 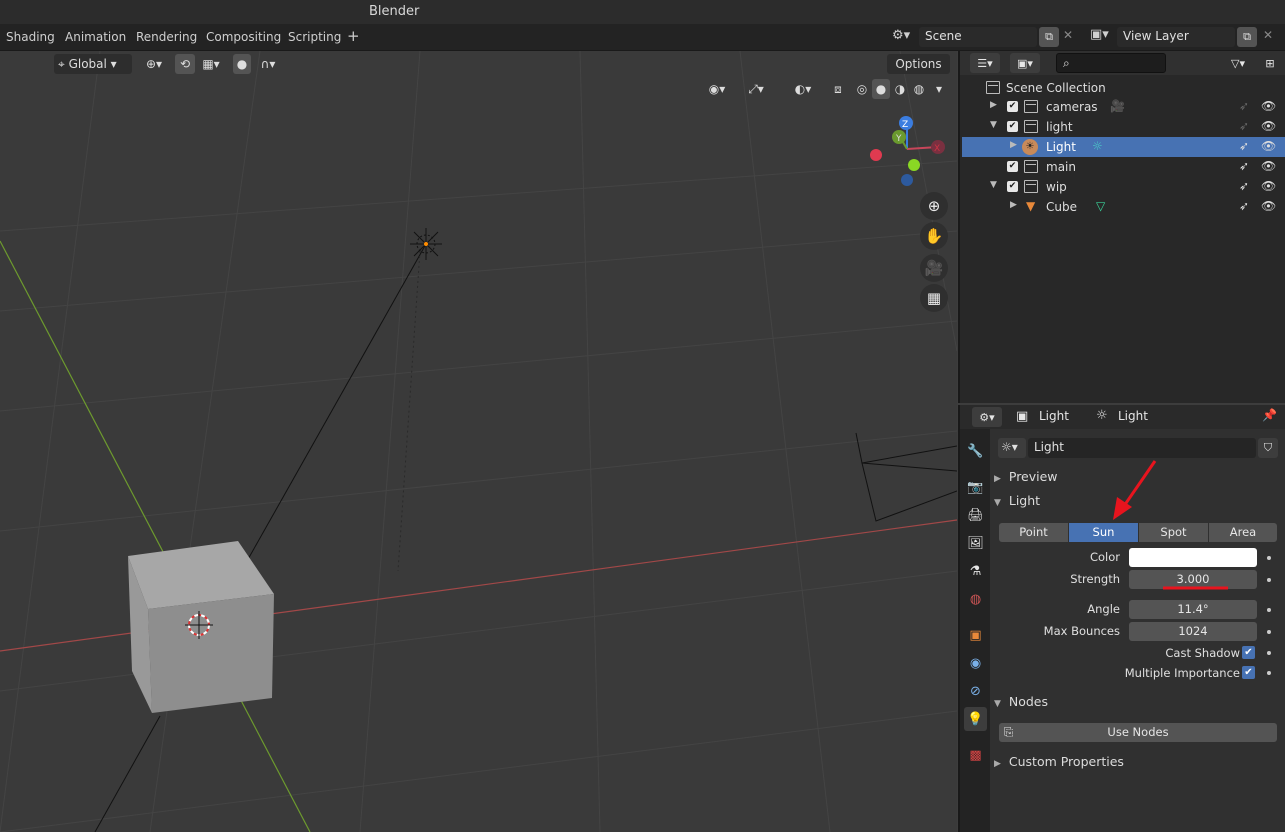 What do you see at coordinates (353, 36) in the screenshot?
I see `add-workspace-button: +` at bounding box center [353, 36].